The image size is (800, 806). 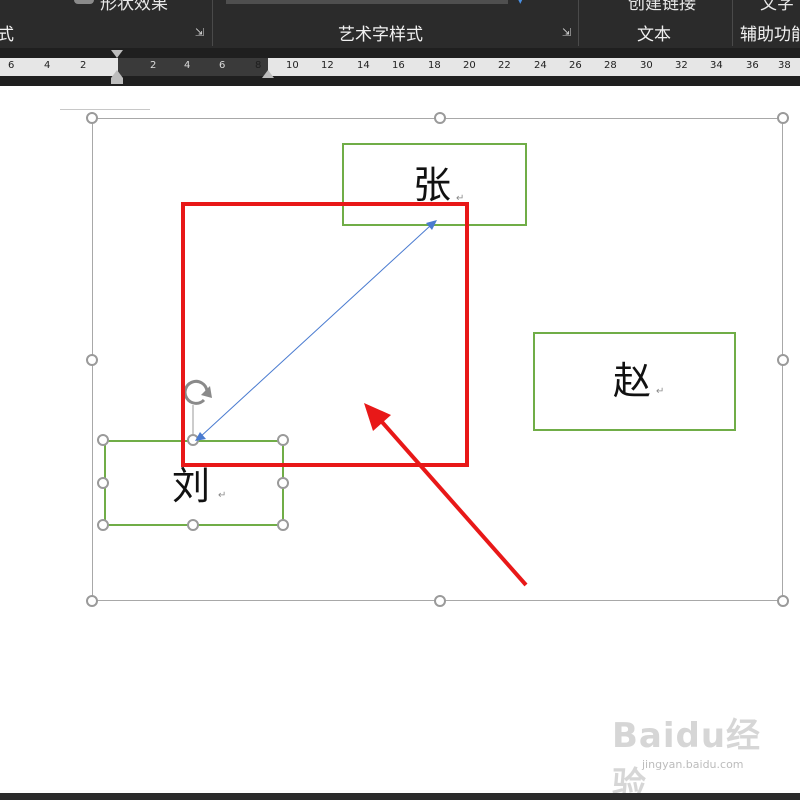 I want to click on ruler-tick: 16, so click(x=398, y=65).